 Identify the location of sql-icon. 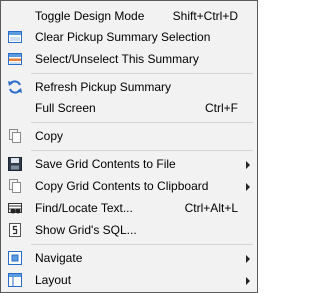
(15, 230).